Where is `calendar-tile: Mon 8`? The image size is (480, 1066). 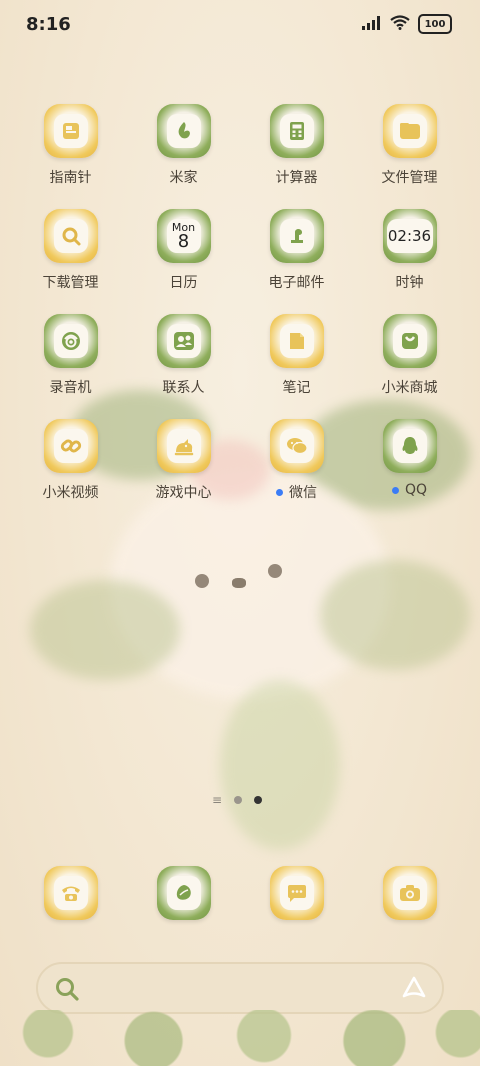 calendar-tile: Mon 8 is located at coordinates (183, 236).